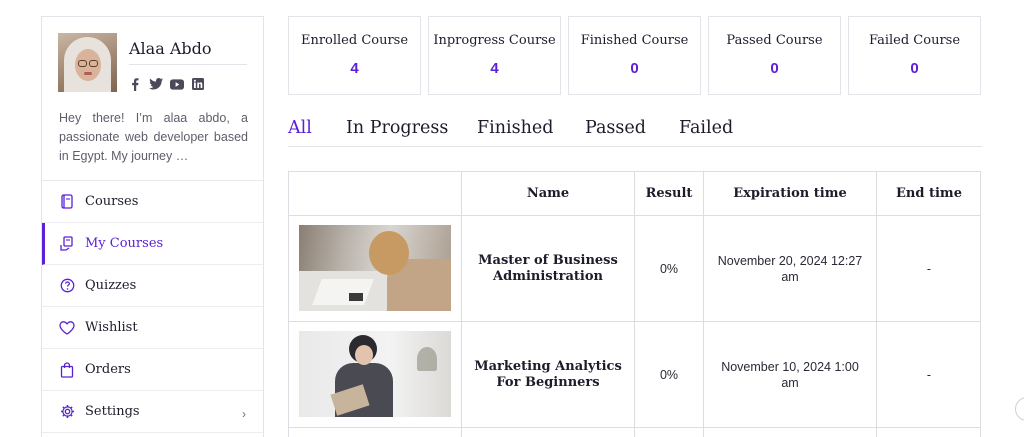 Image resolution: width=1024 pixels, height=437 pixels. What do you see at coordinates (669, 193) in the screenshot?
I see `table-header-result: Result` at bounding box center [669, 193].